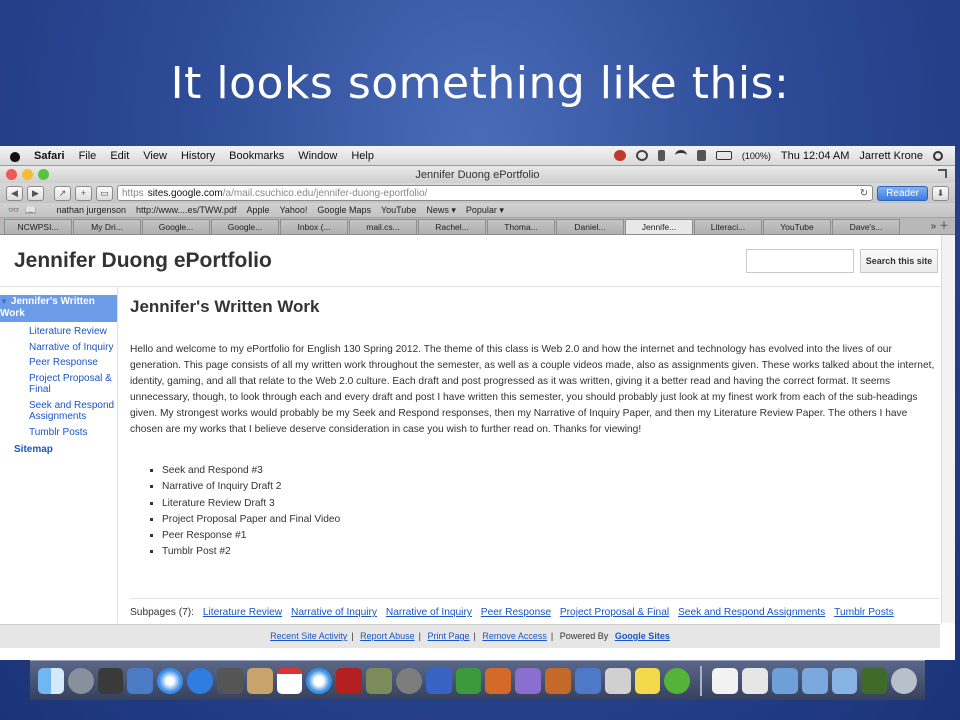 The height and width of the screenshot is (720, 960). I want to click on downloads-icon: ⬇, so click(940, 193).